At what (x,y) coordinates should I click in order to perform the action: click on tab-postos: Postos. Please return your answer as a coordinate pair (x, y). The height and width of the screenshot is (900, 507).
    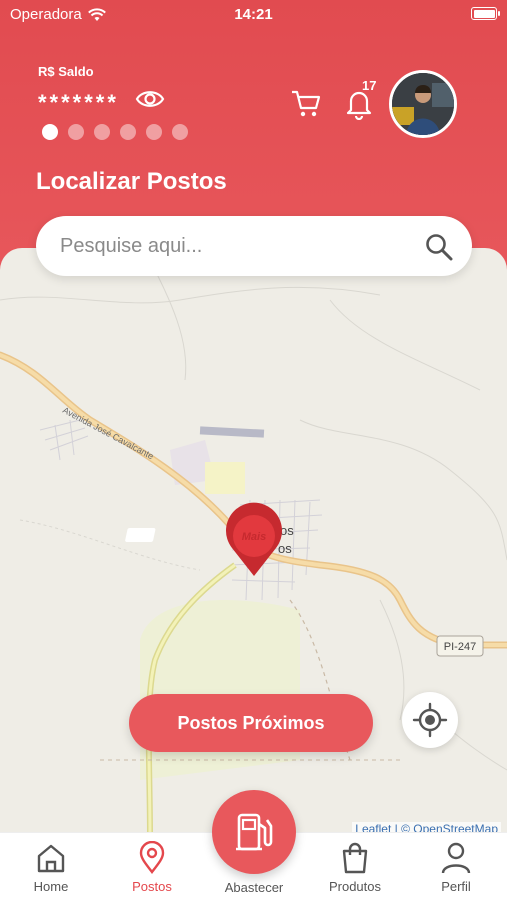
    Looking at the image, I should click on (152, 867).